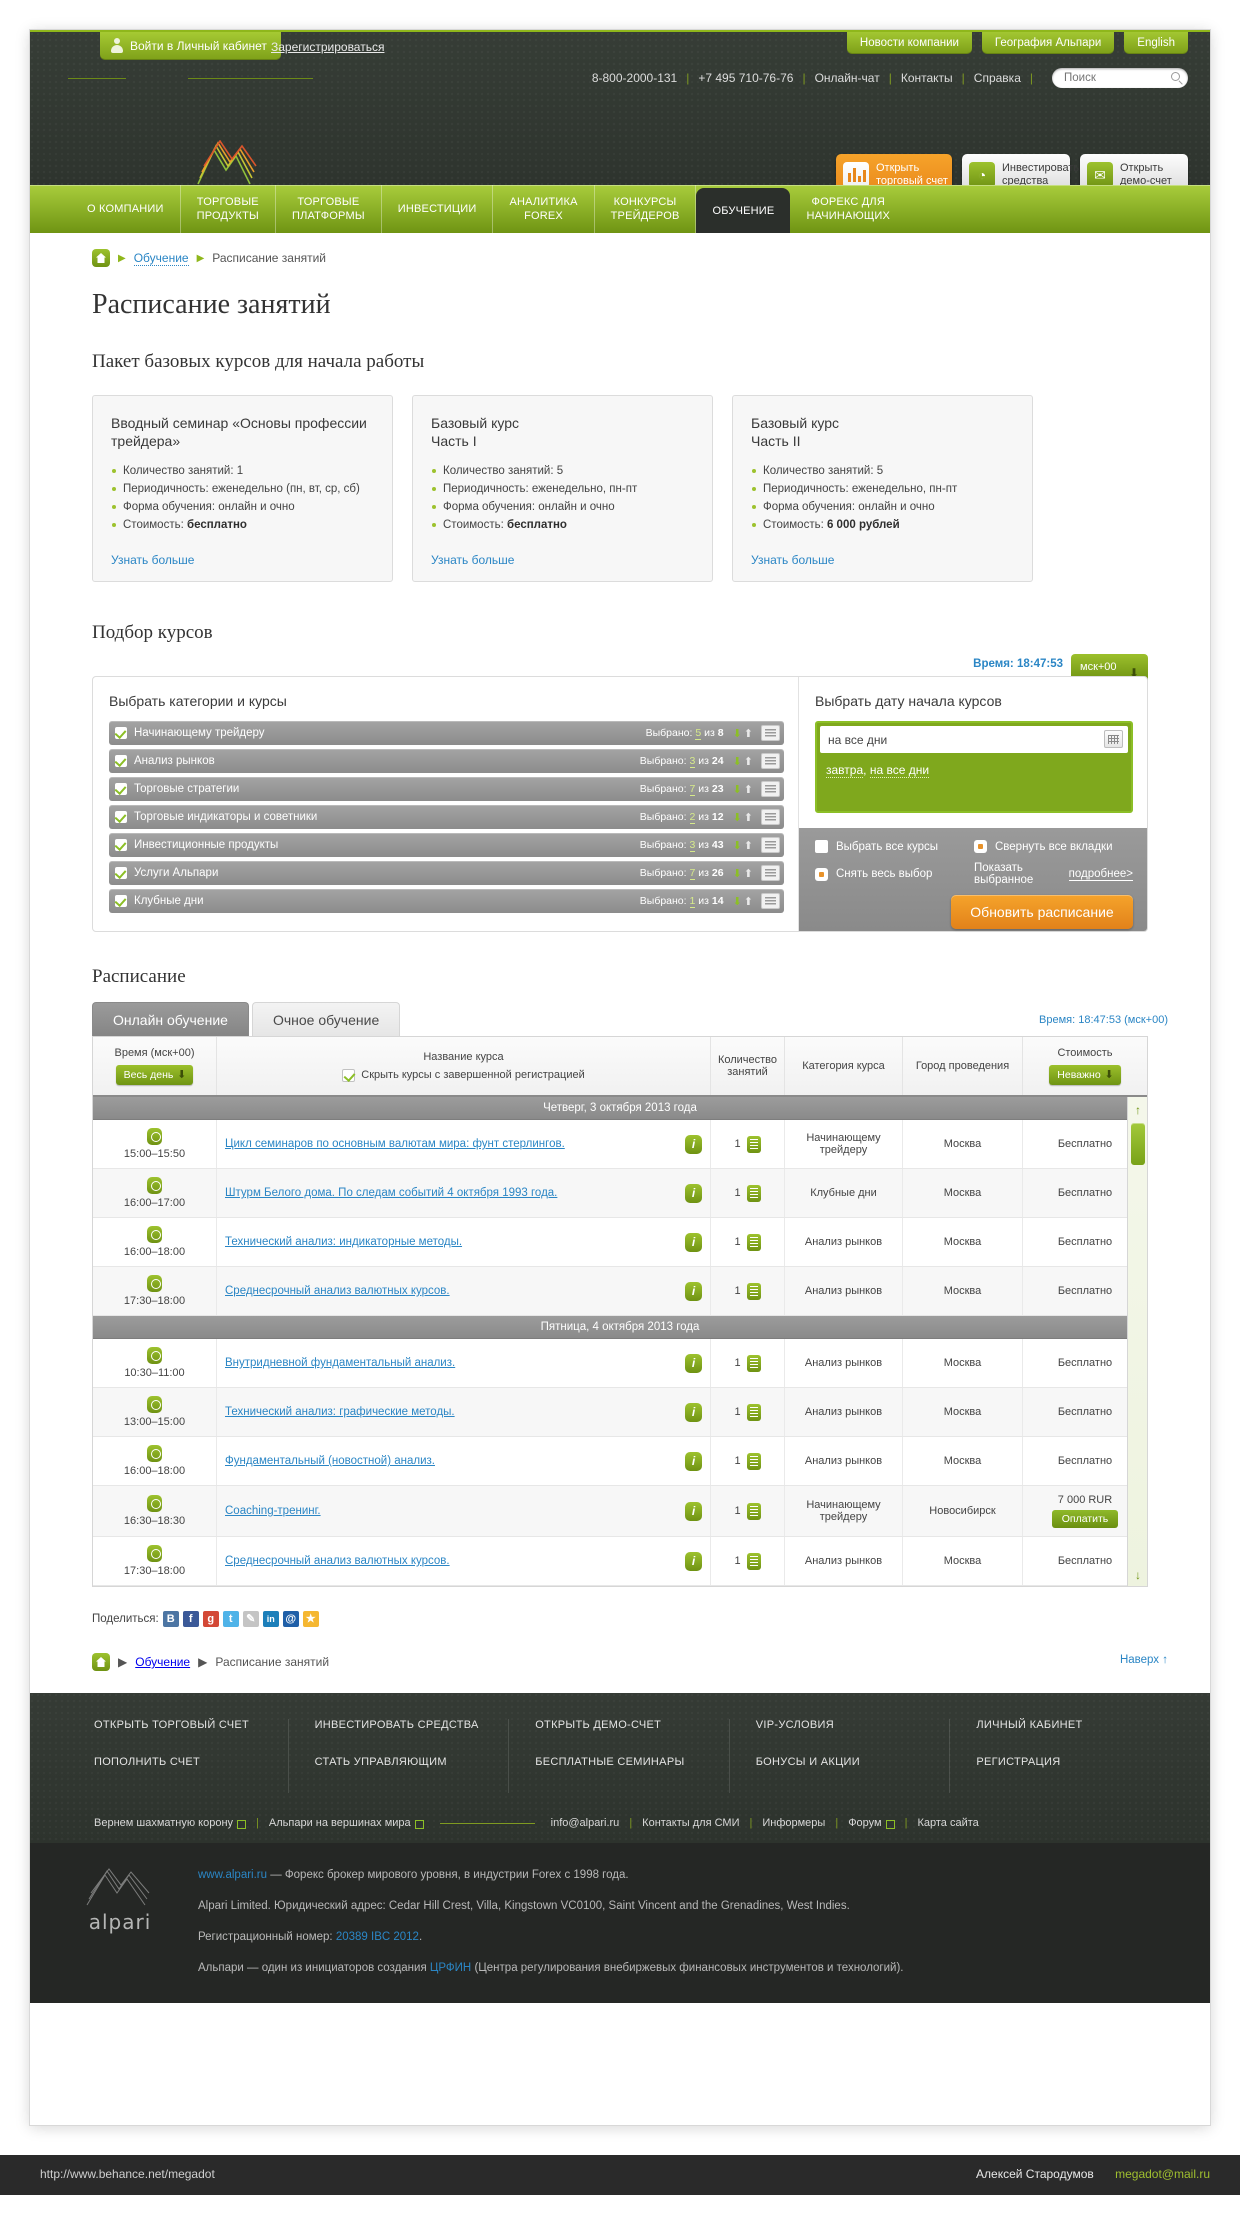 This screenshot has height=2228, width=1240. What do you see at coordinates (927, 78) in the screenshot?
I see `contacts-link: Контакты` at bounding box center [927, 78].